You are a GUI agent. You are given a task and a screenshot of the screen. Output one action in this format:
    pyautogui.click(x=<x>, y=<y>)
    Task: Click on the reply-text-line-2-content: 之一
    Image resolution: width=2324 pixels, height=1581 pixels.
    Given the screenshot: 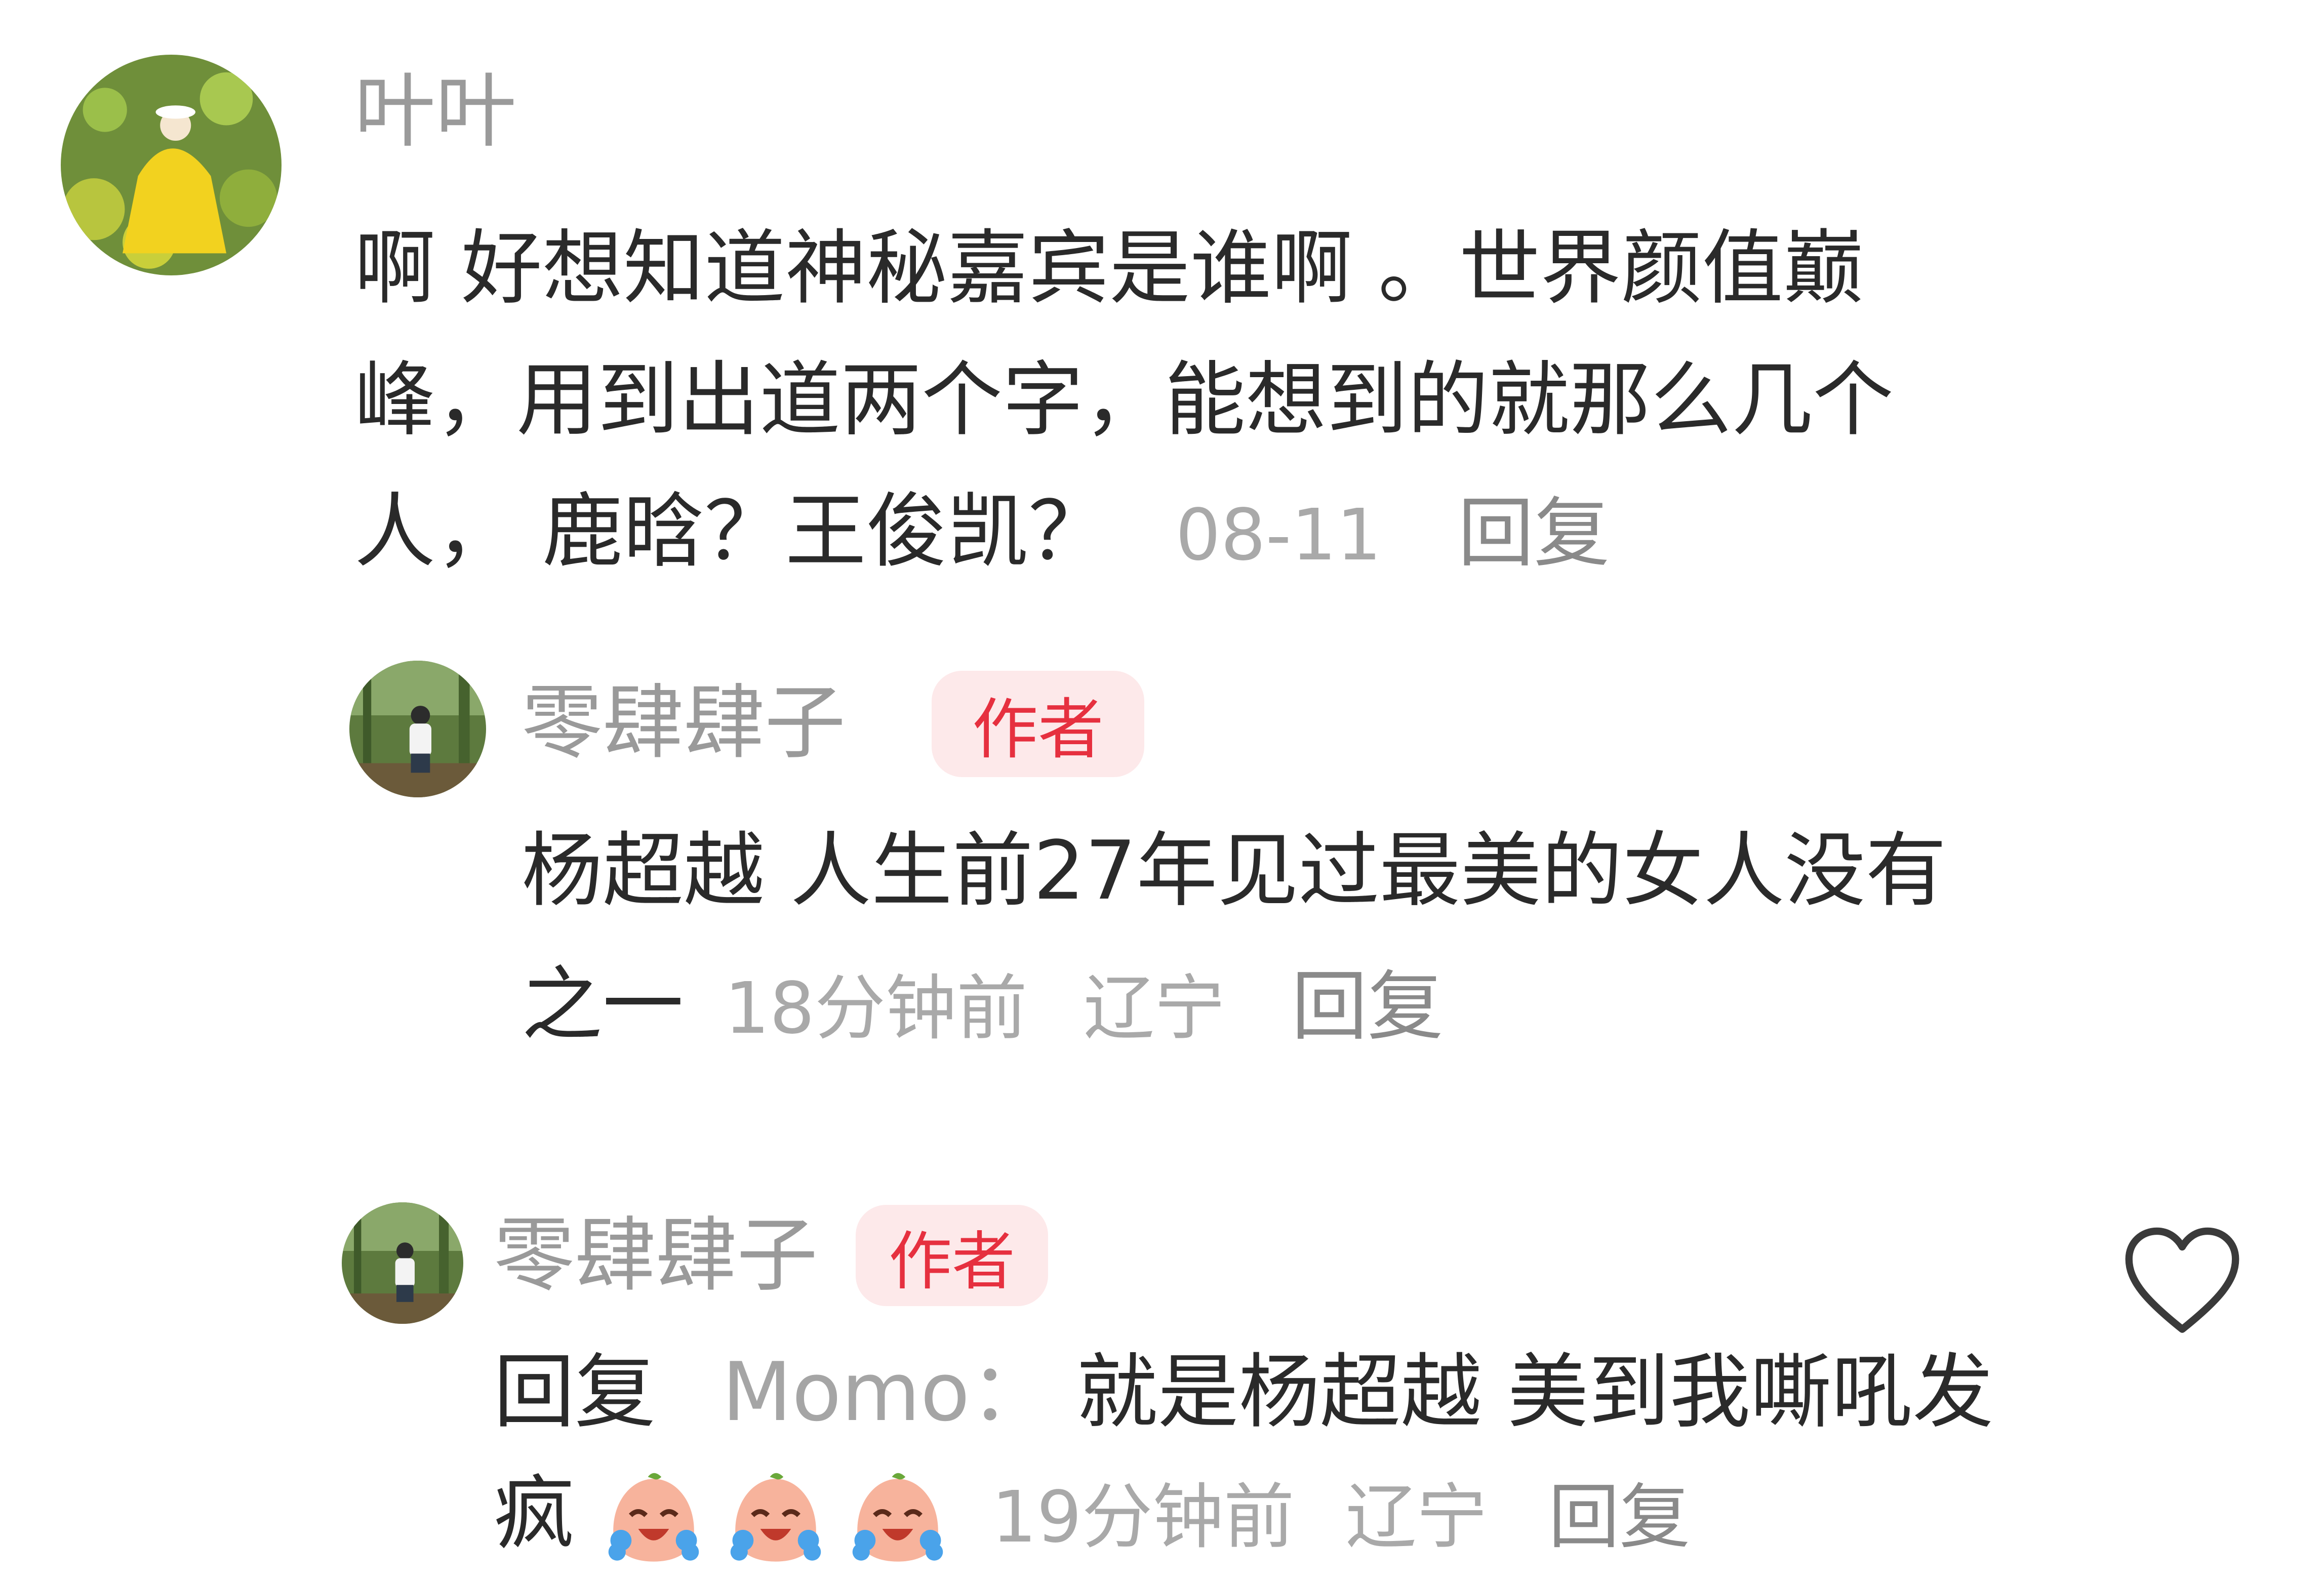 What is the action you would take?
    pyautogui.click(x=603, y=1004)
    